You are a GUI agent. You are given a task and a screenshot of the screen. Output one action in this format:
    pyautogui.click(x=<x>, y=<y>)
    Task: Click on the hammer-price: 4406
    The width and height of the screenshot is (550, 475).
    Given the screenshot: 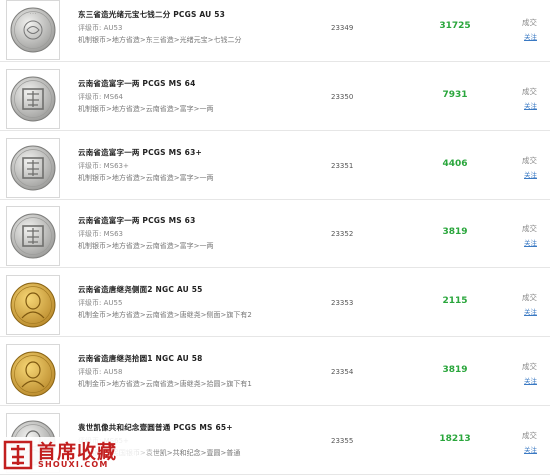 What is the action you would take?
    pyautogui.click(x=455, y=164)
    